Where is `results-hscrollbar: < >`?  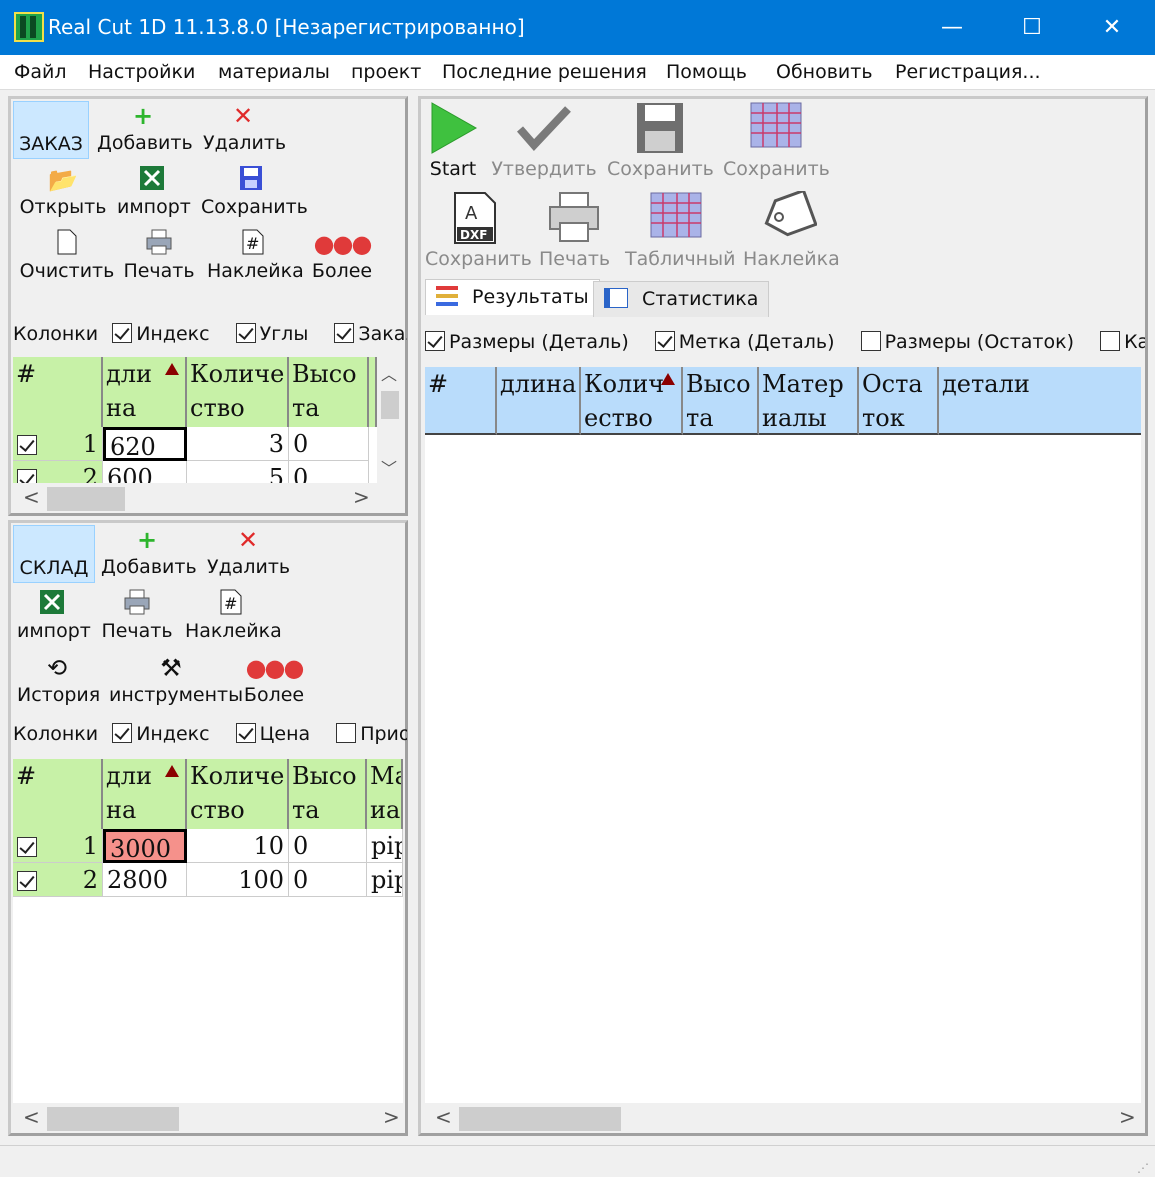
results-hscrollbar: < > is located at coordinates (783, 1118).